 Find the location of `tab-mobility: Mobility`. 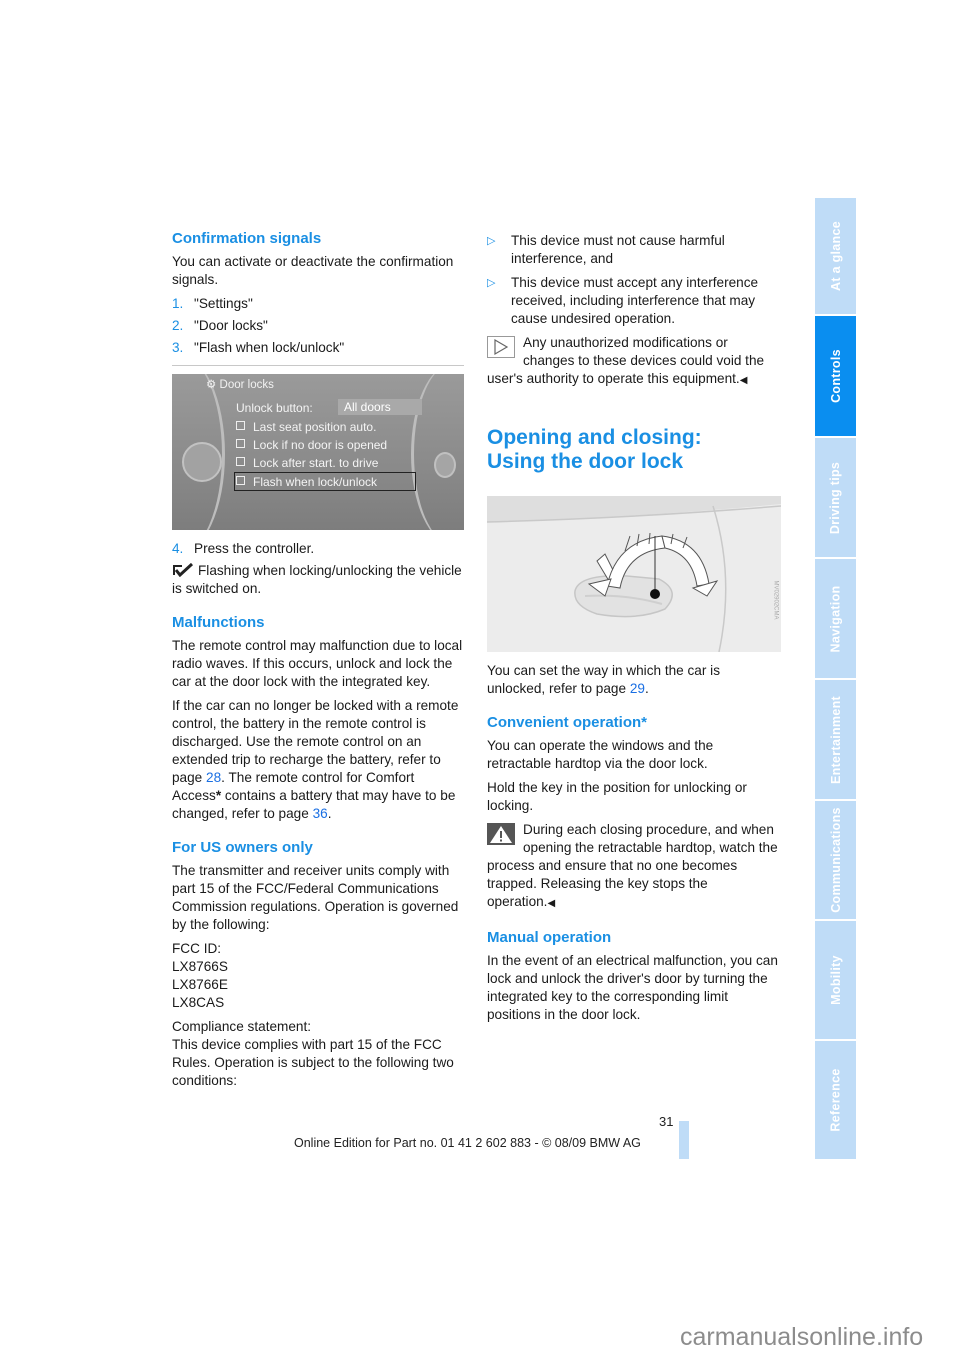

tab-mobility: Mobility is located at coordinates (835, 981).